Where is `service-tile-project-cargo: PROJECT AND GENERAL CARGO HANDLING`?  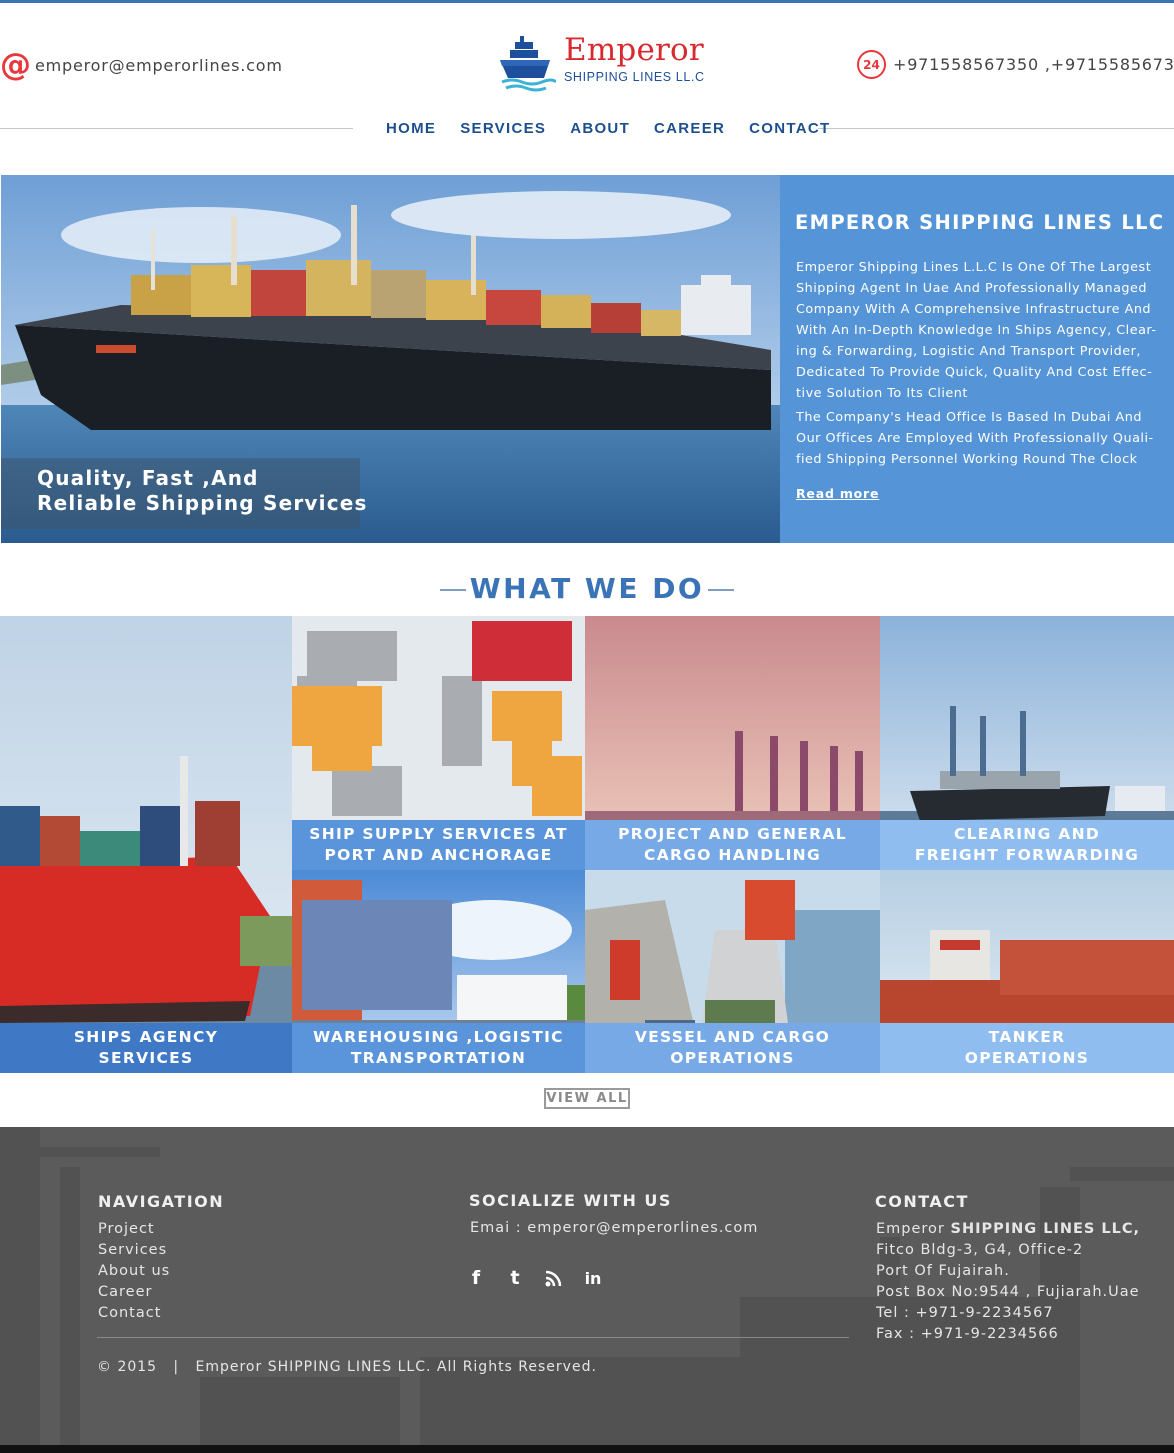
service-tile-project-cargo: PROJECT AND GENERAL CARGO HANDLING is located at coordinates (732, 743).